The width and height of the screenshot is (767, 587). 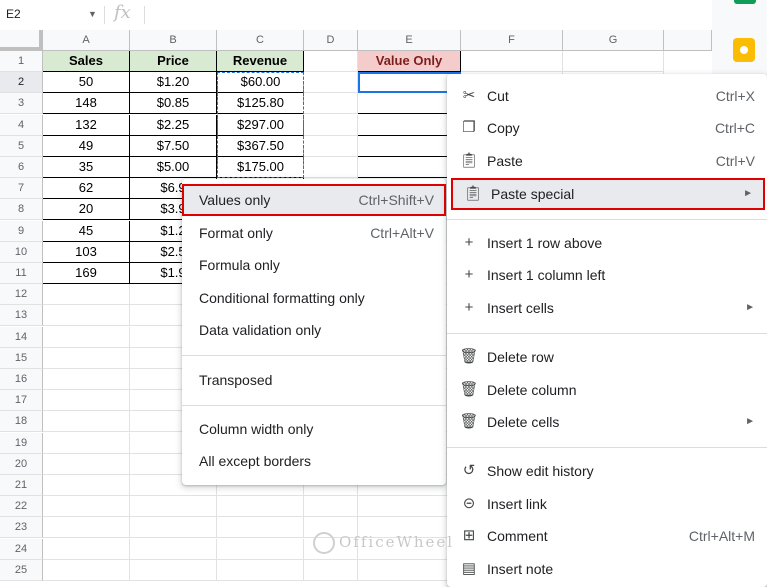 I want to click on column-header-c: C, so click(x=260, y=40).